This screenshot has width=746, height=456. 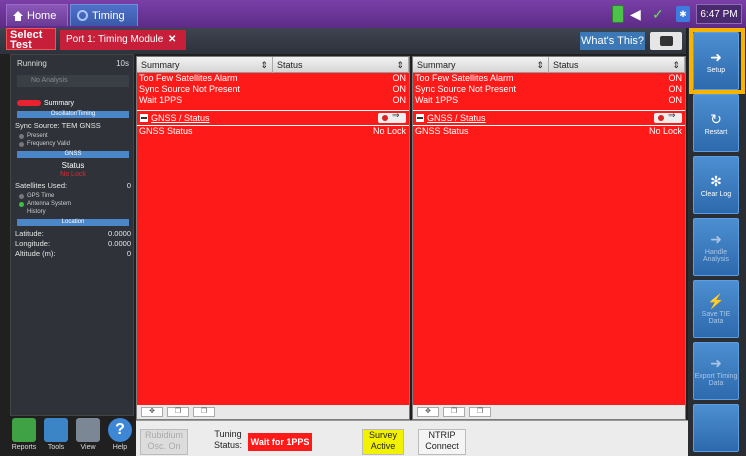 What do you see at coordinates (651, 14) in the screenshot?
I see `system-tray: ◀ ✓ ✱` at bounding box center [651, 14].